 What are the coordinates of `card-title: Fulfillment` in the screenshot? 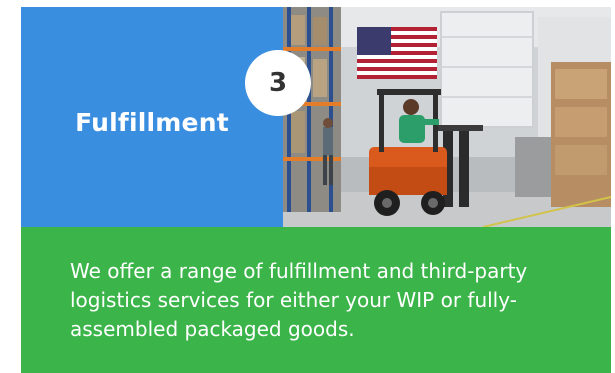 It's located at (152, 122).